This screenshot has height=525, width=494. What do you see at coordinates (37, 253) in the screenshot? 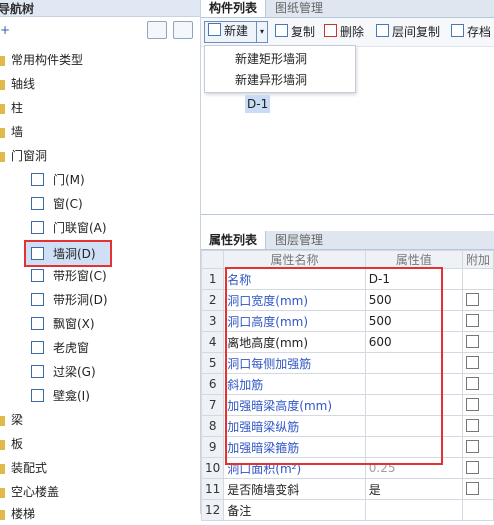
I see `wall-opening-icon` at bounding box center [37, 253].